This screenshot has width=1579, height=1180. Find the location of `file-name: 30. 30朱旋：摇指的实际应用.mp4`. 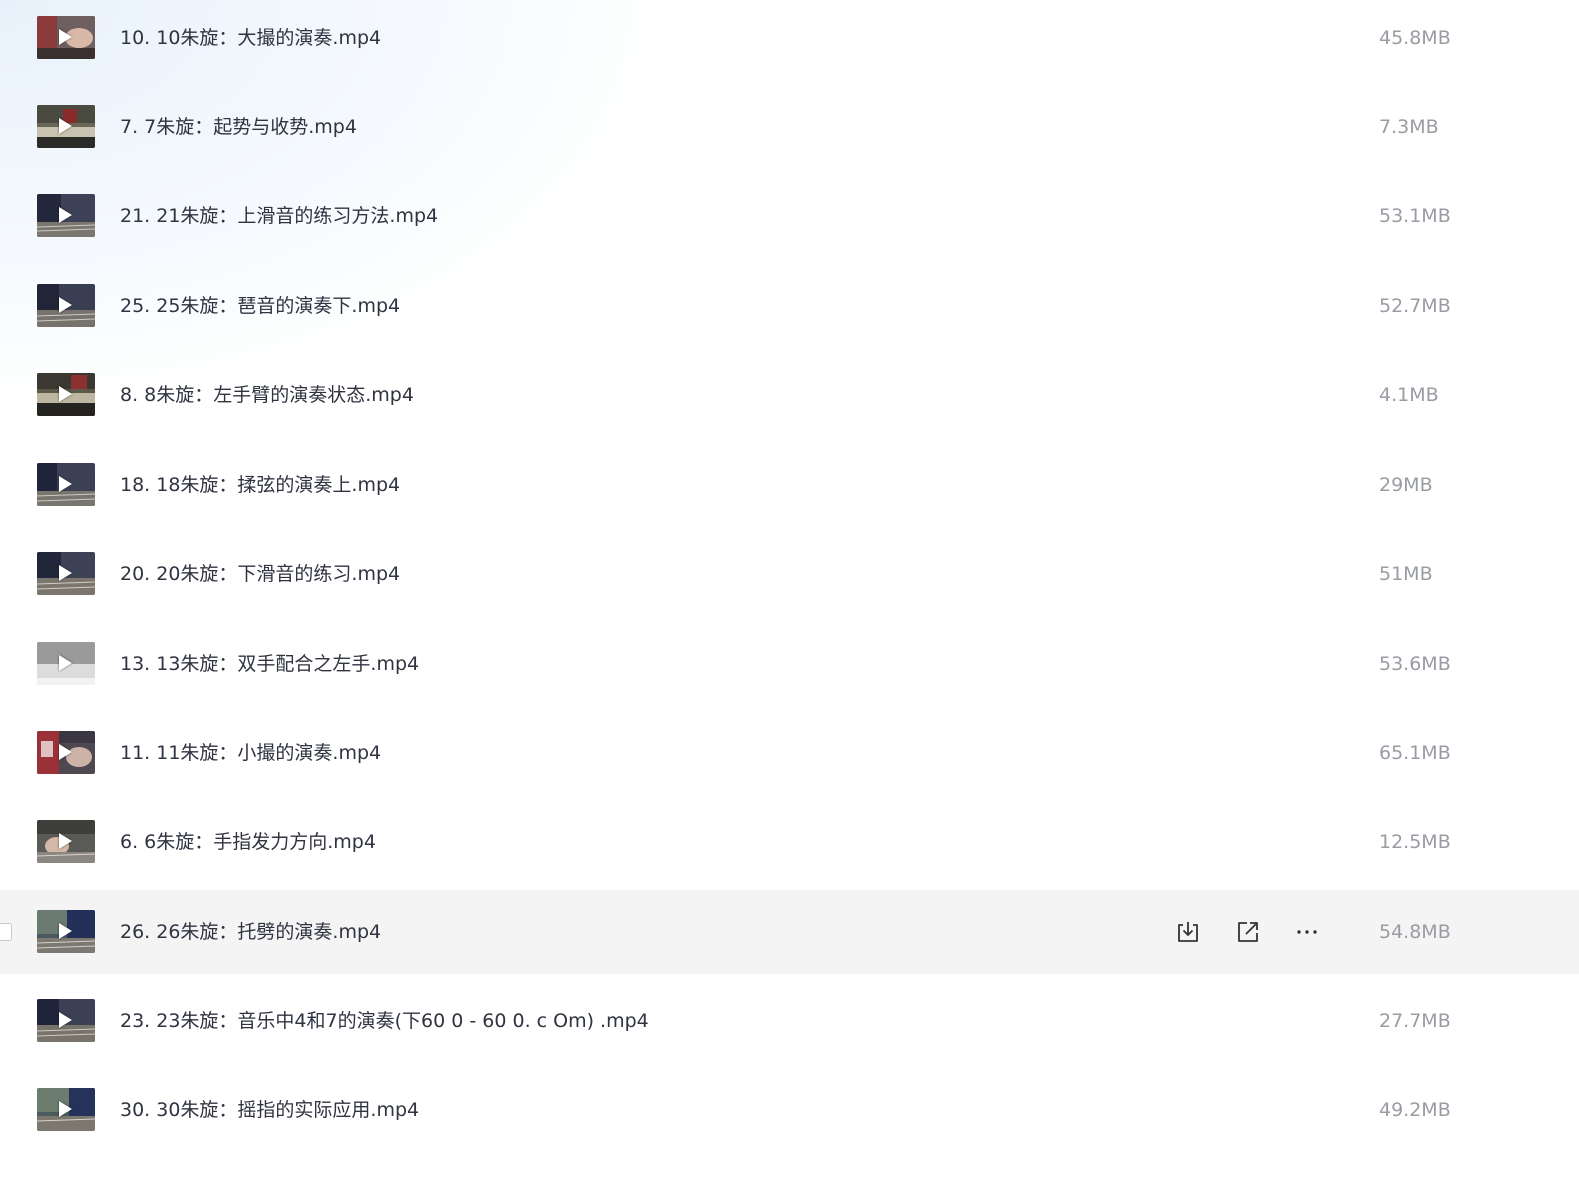

file-name: 30. 30朱旋：摇指的实际应用.mp4 is located at coordinates (269, 1110).